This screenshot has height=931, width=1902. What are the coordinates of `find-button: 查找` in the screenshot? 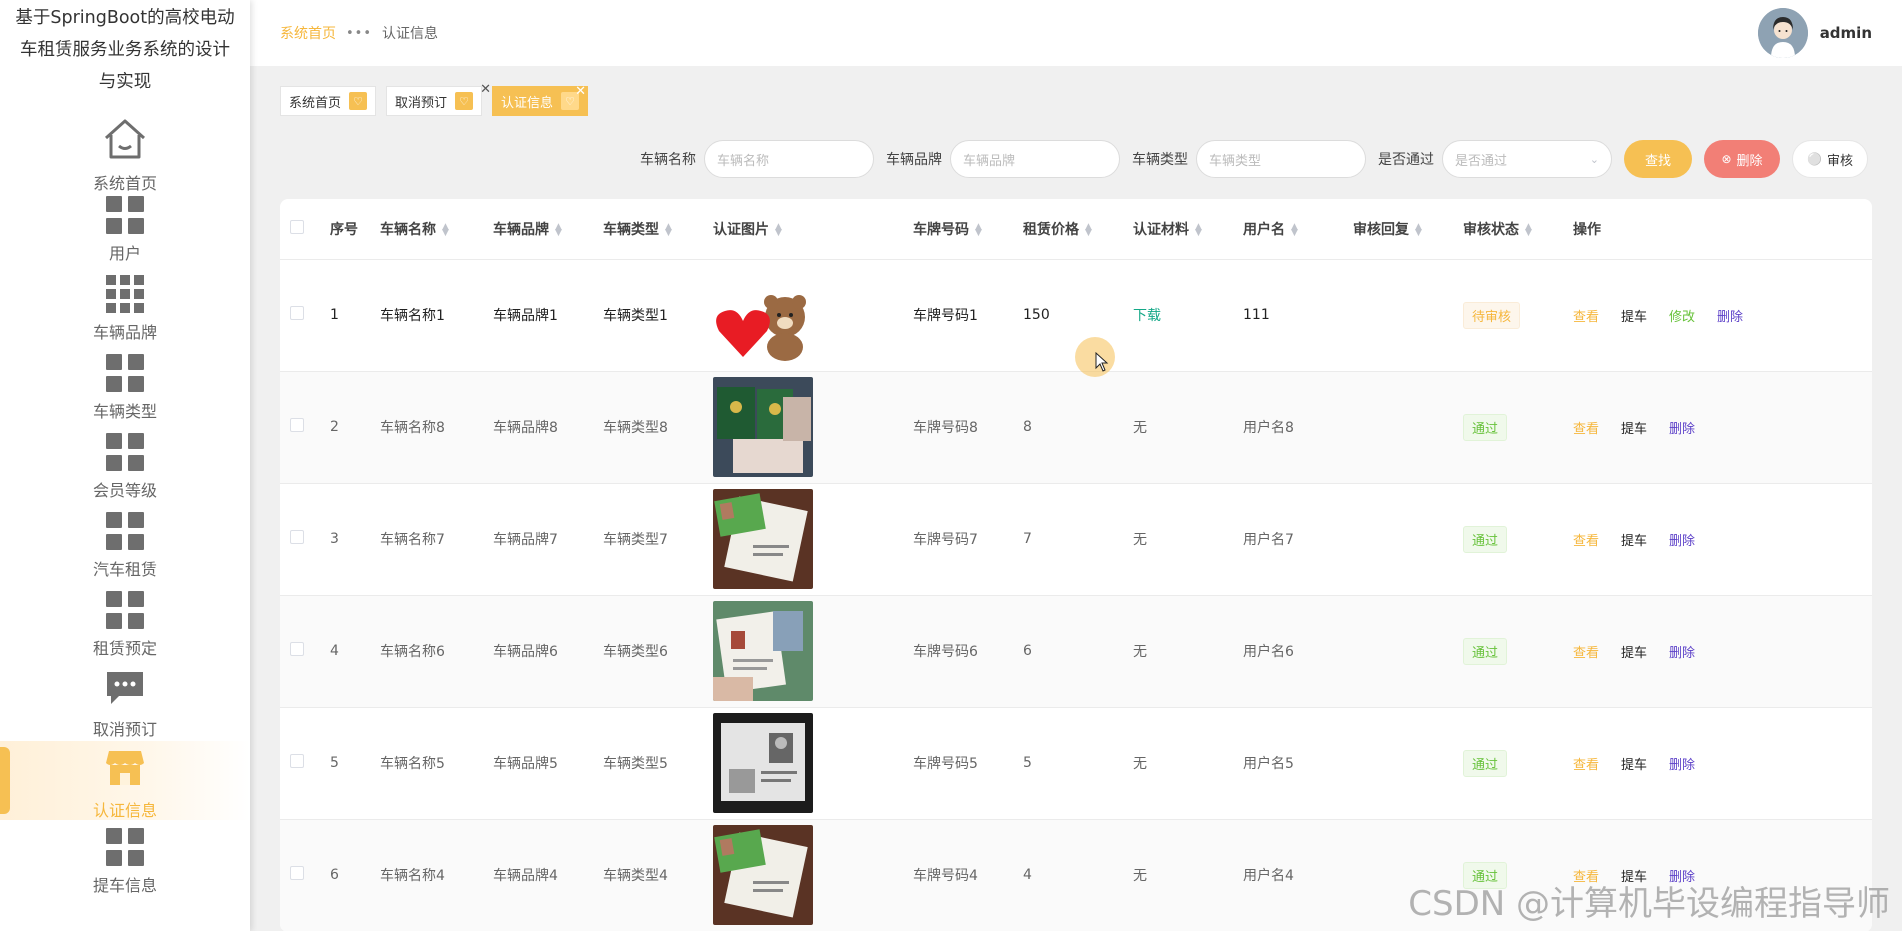 It's located at (1658, 159).